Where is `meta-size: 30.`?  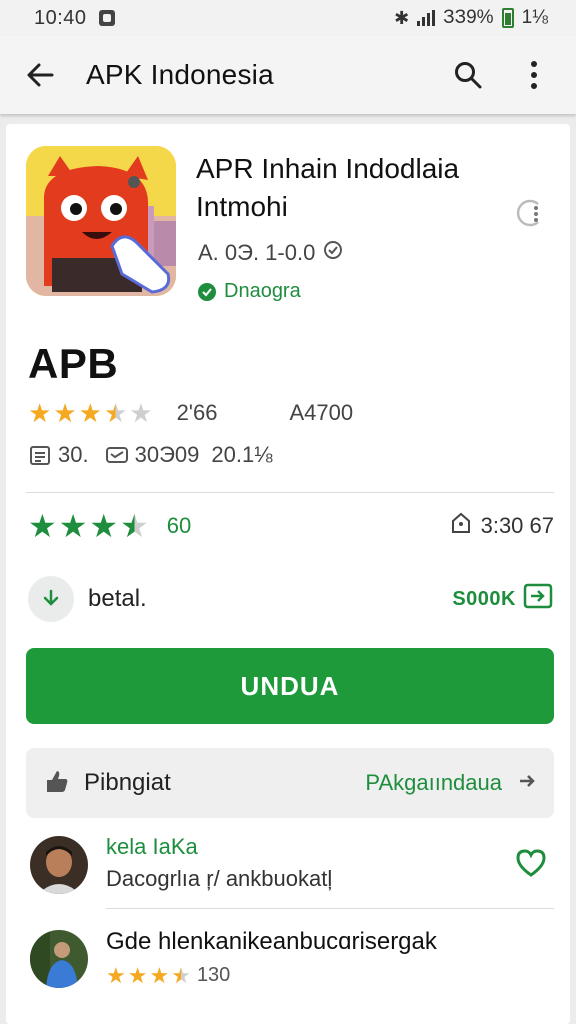
meta-size: 30. is located at coordinates (73, 454).